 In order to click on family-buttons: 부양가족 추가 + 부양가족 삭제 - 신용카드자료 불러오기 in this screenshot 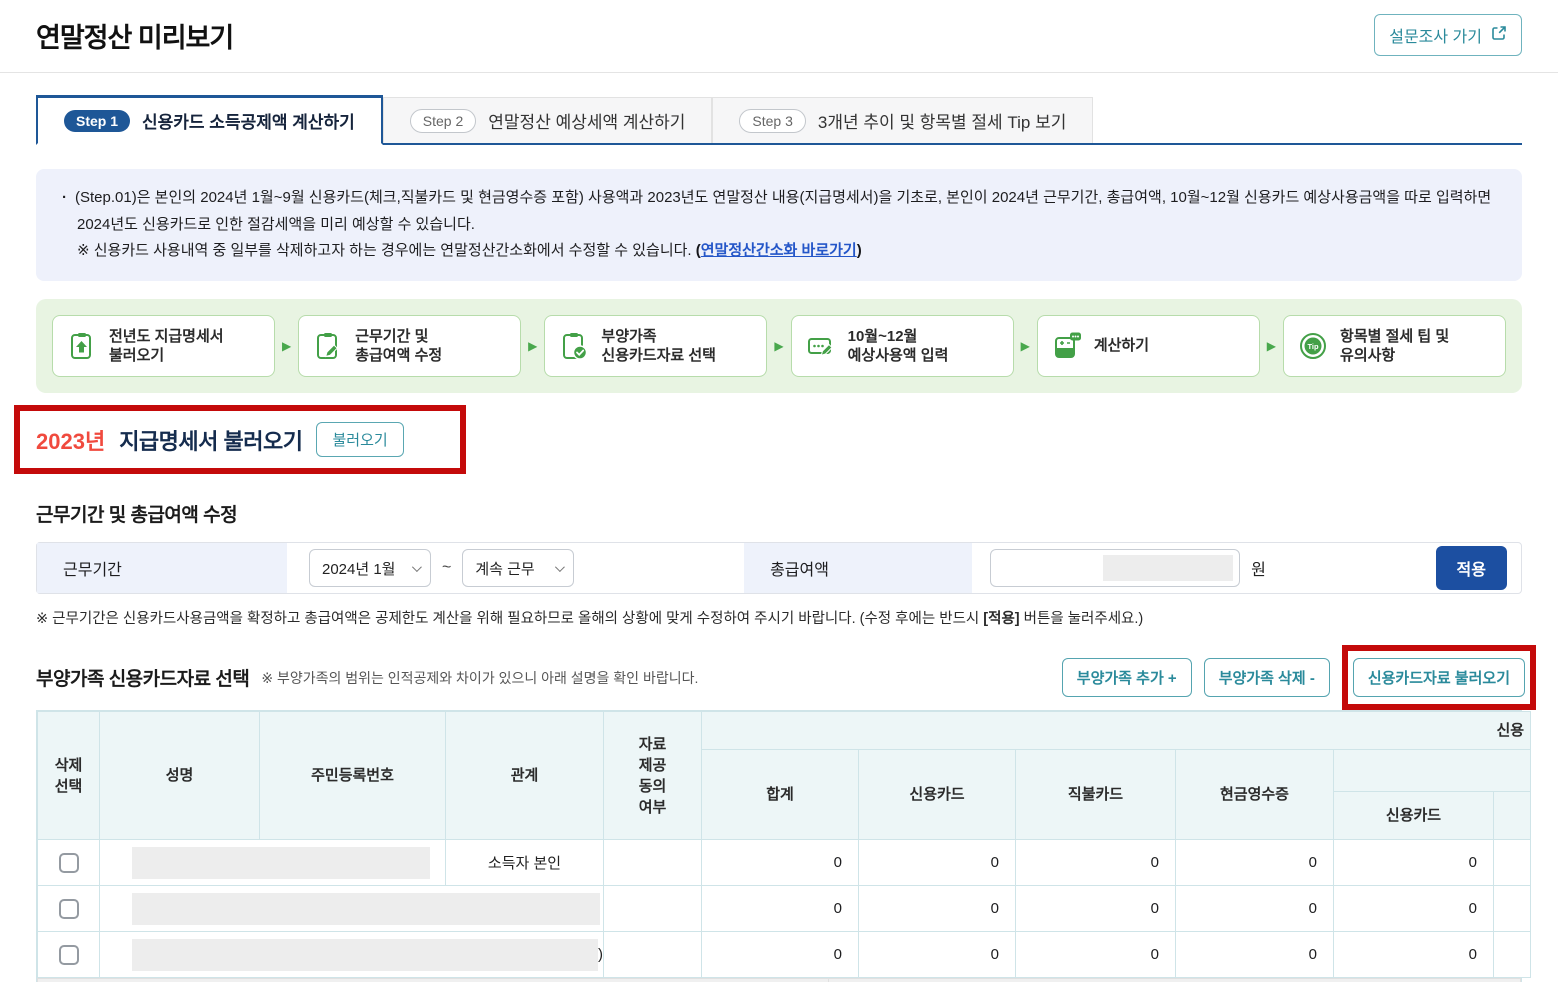, I will do `click(1298, 678)`.